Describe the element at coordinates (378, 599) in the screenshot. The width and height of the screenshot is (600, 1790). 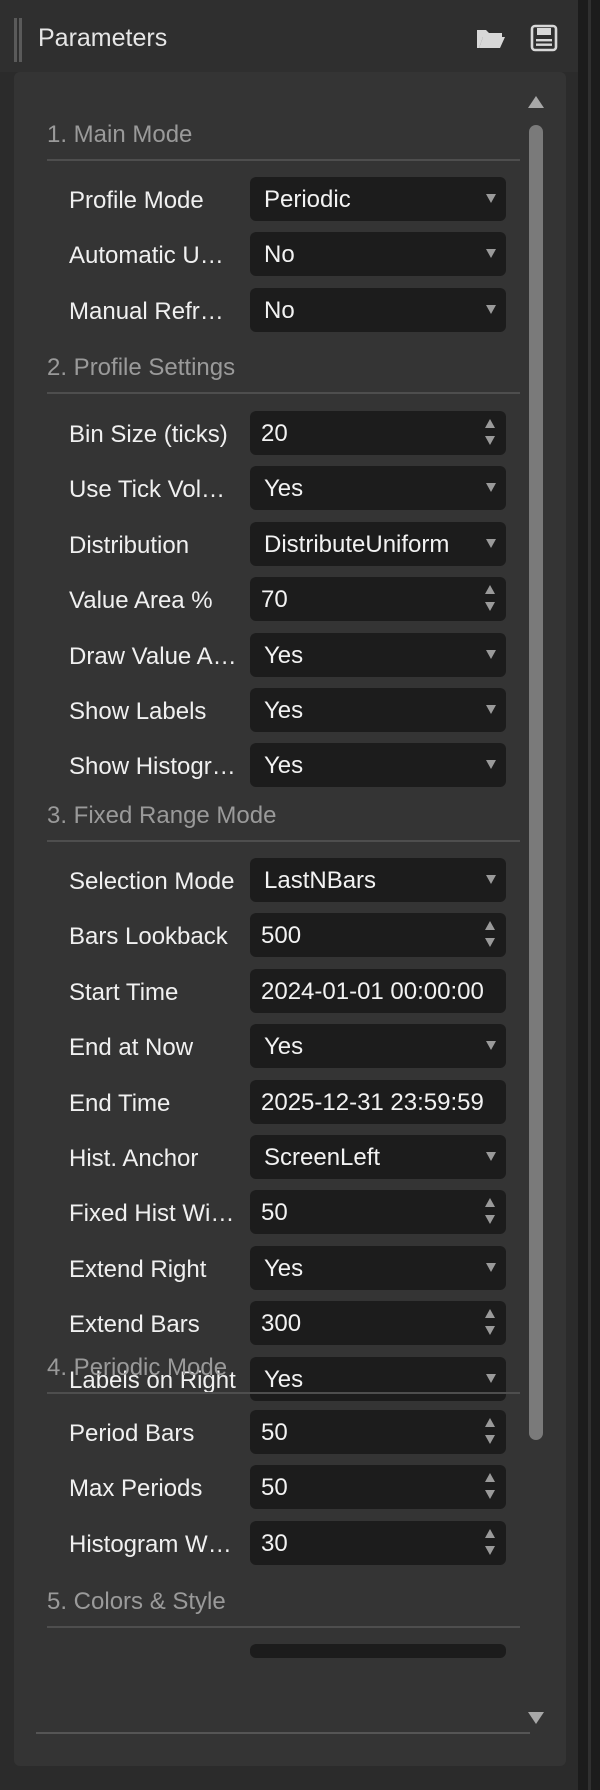
I see `number-input: 70` at that location.